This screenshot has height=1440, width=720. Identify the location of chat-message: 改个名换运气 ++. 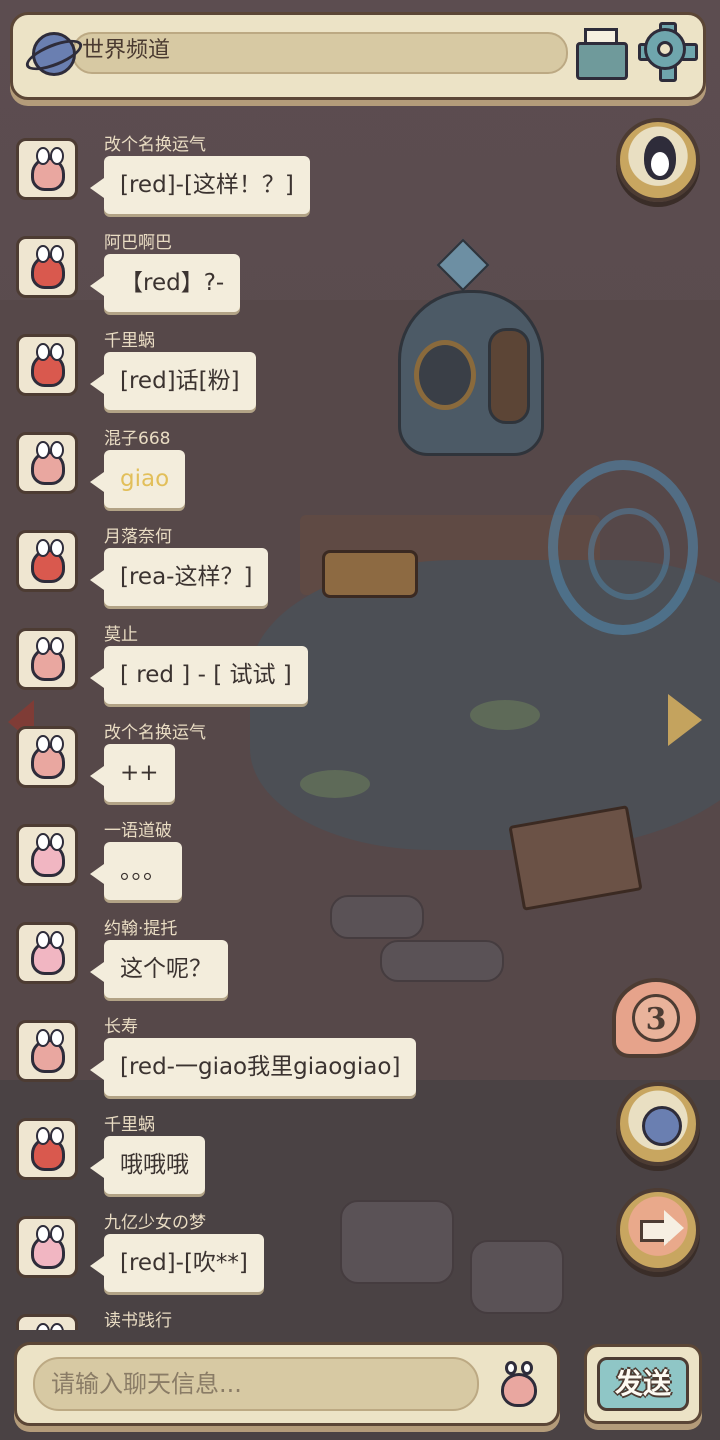
(280, 755).